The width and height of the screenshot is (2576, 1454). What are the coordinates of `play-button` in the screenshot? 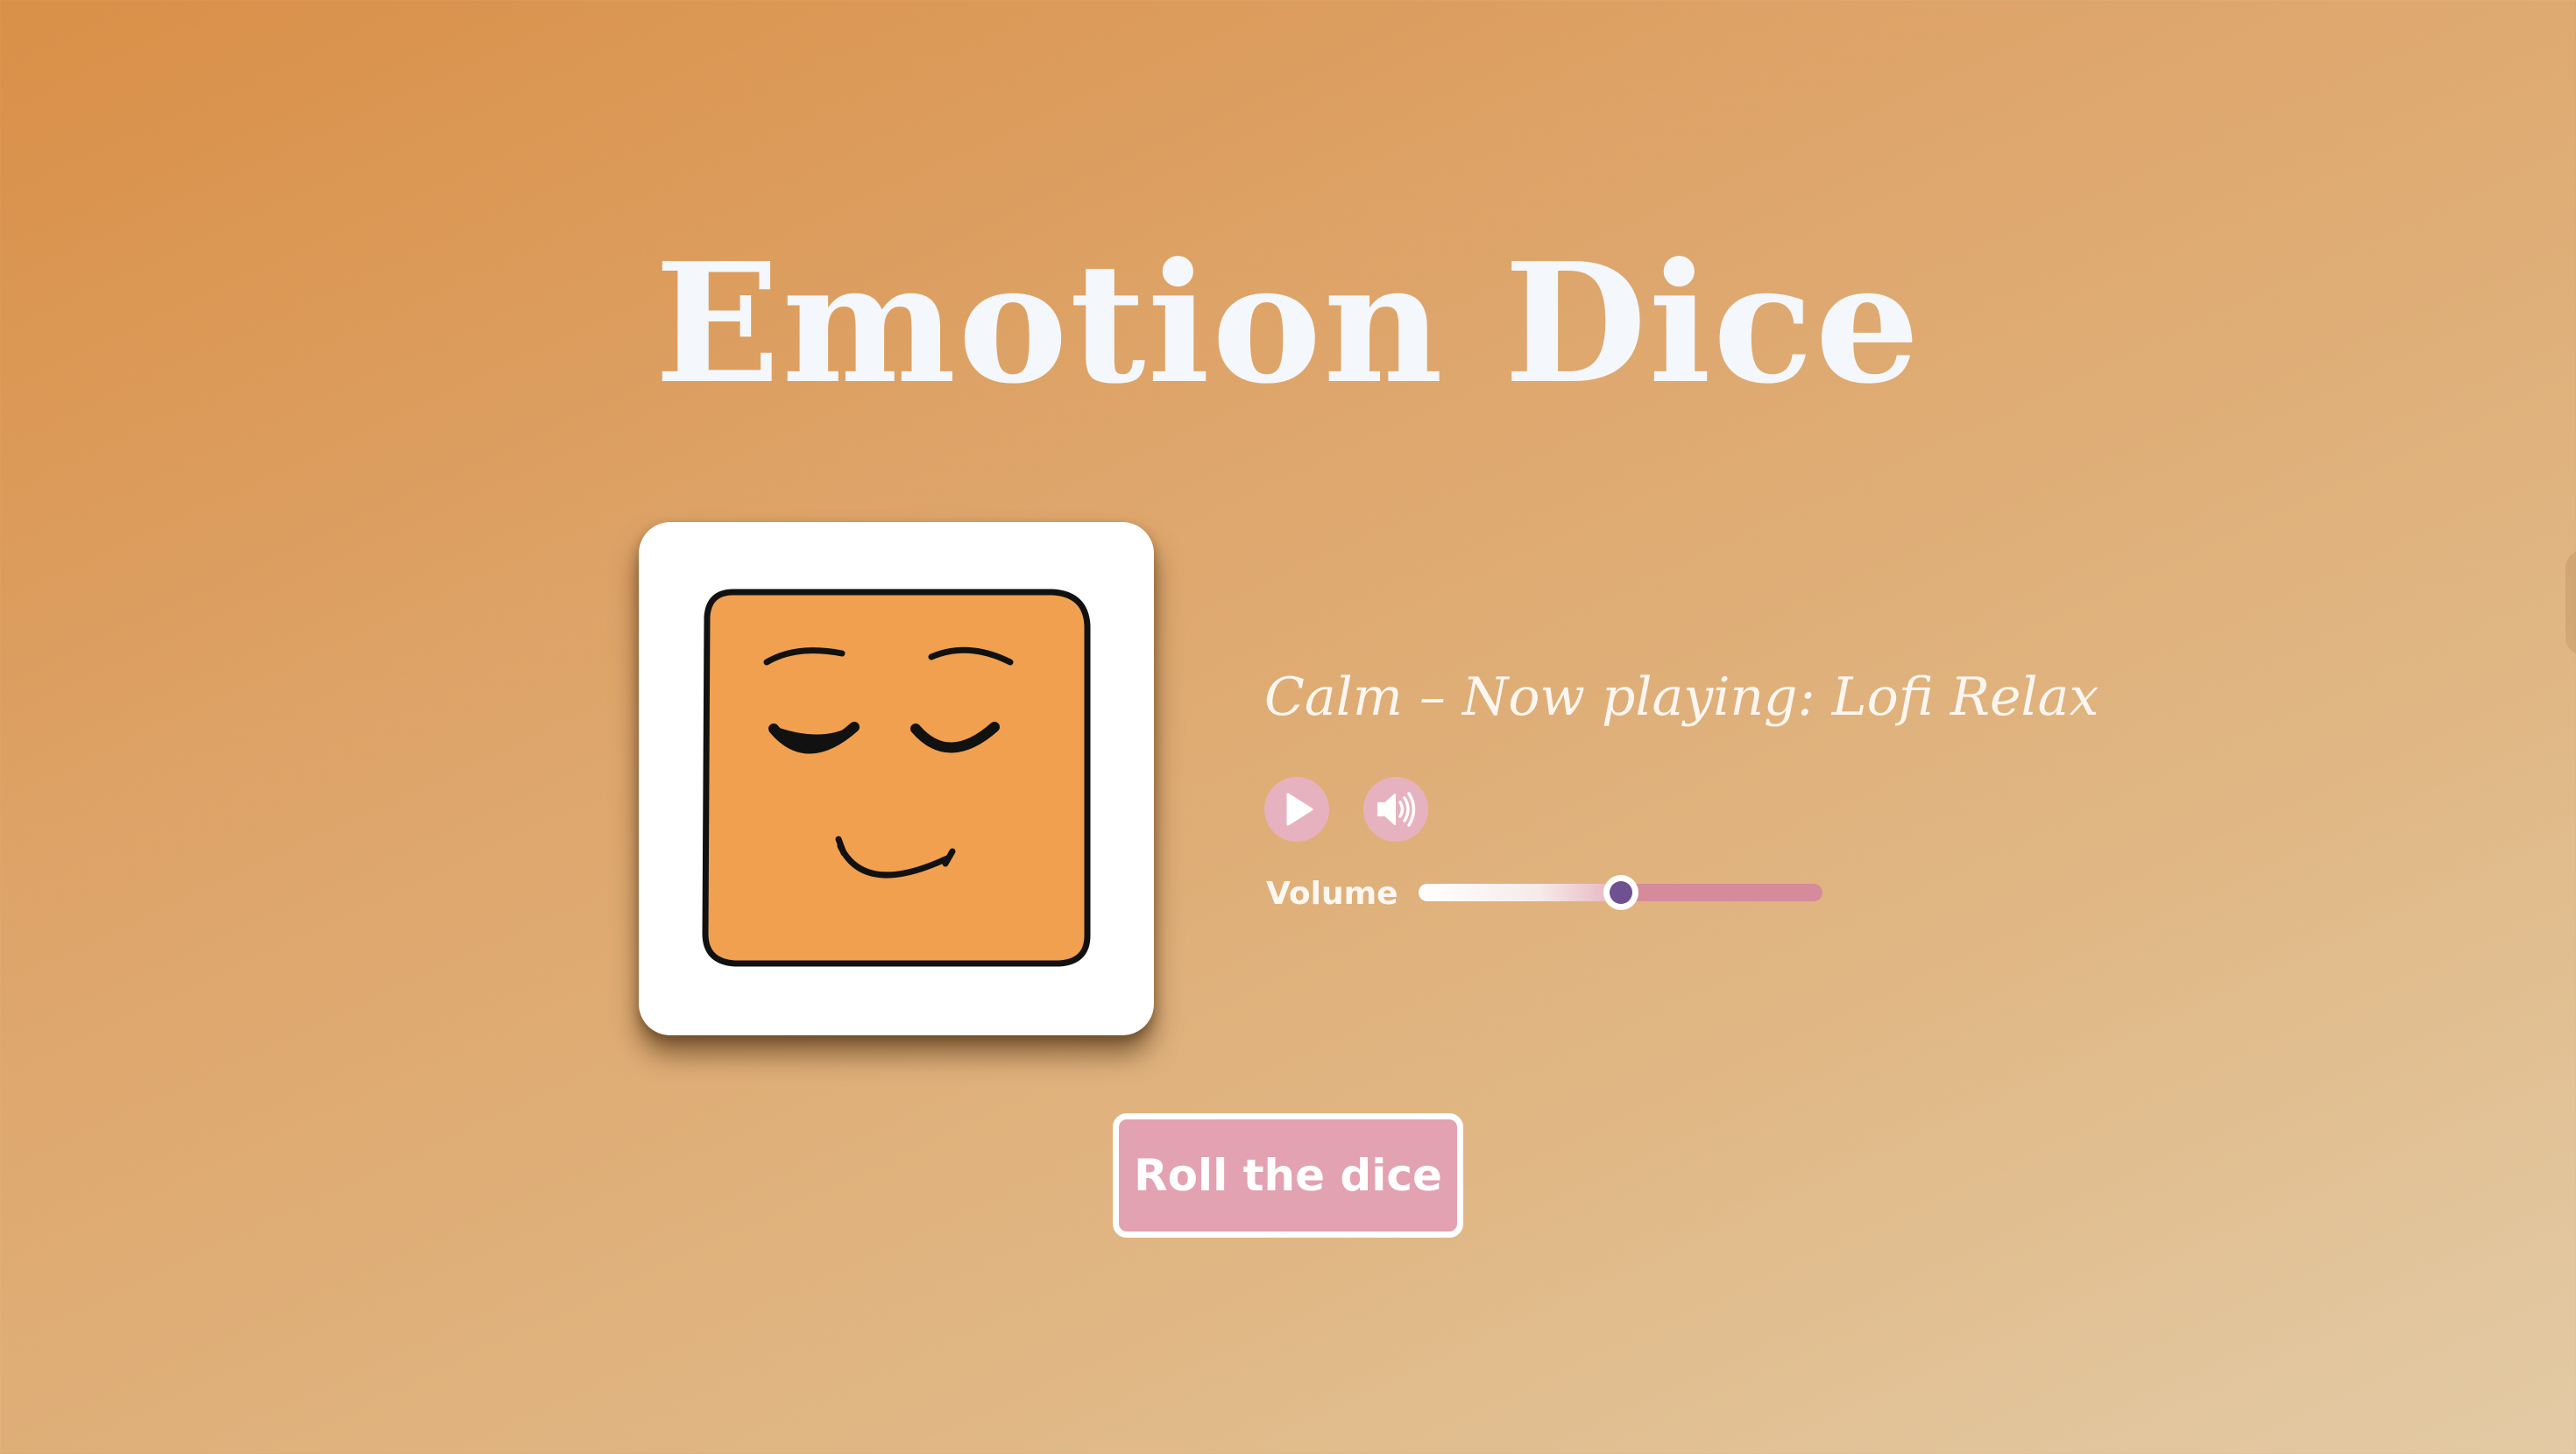 It's located at (1296, 809).